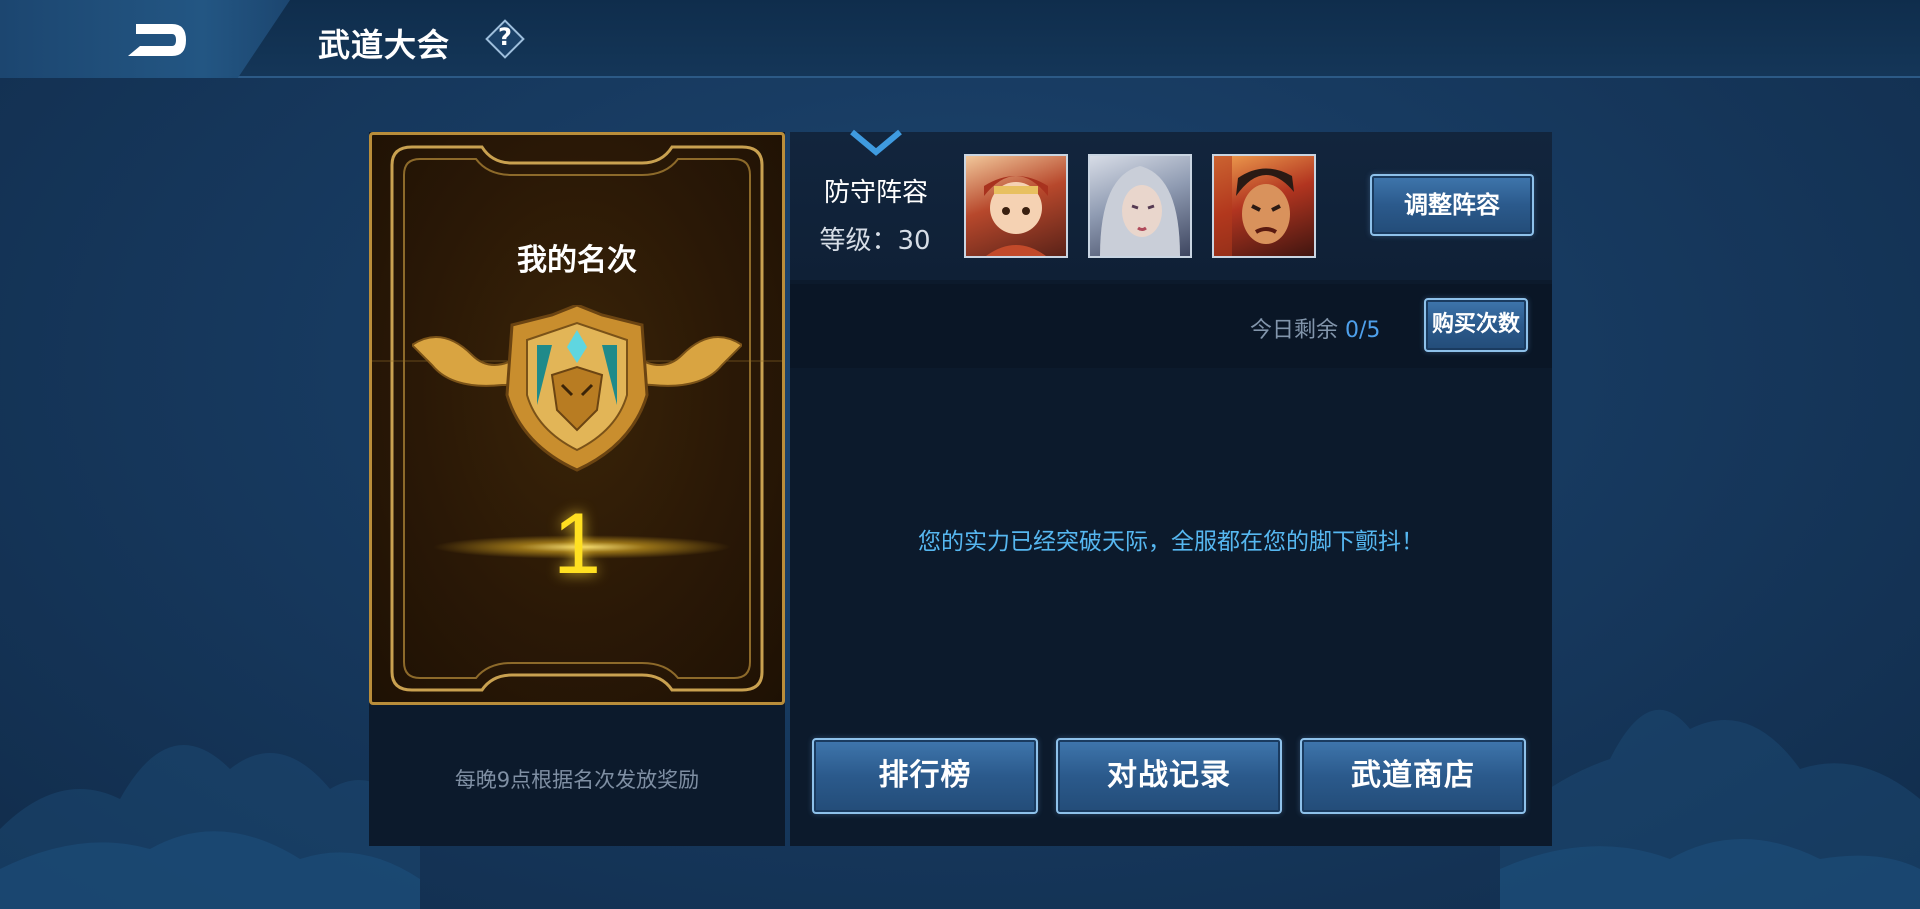 The width and height of the screenshot is (1920, 909). I want to click on status-message: 您的实力已经突破天际，全服都在您的脚下颤抖！, so click(1171, 542).